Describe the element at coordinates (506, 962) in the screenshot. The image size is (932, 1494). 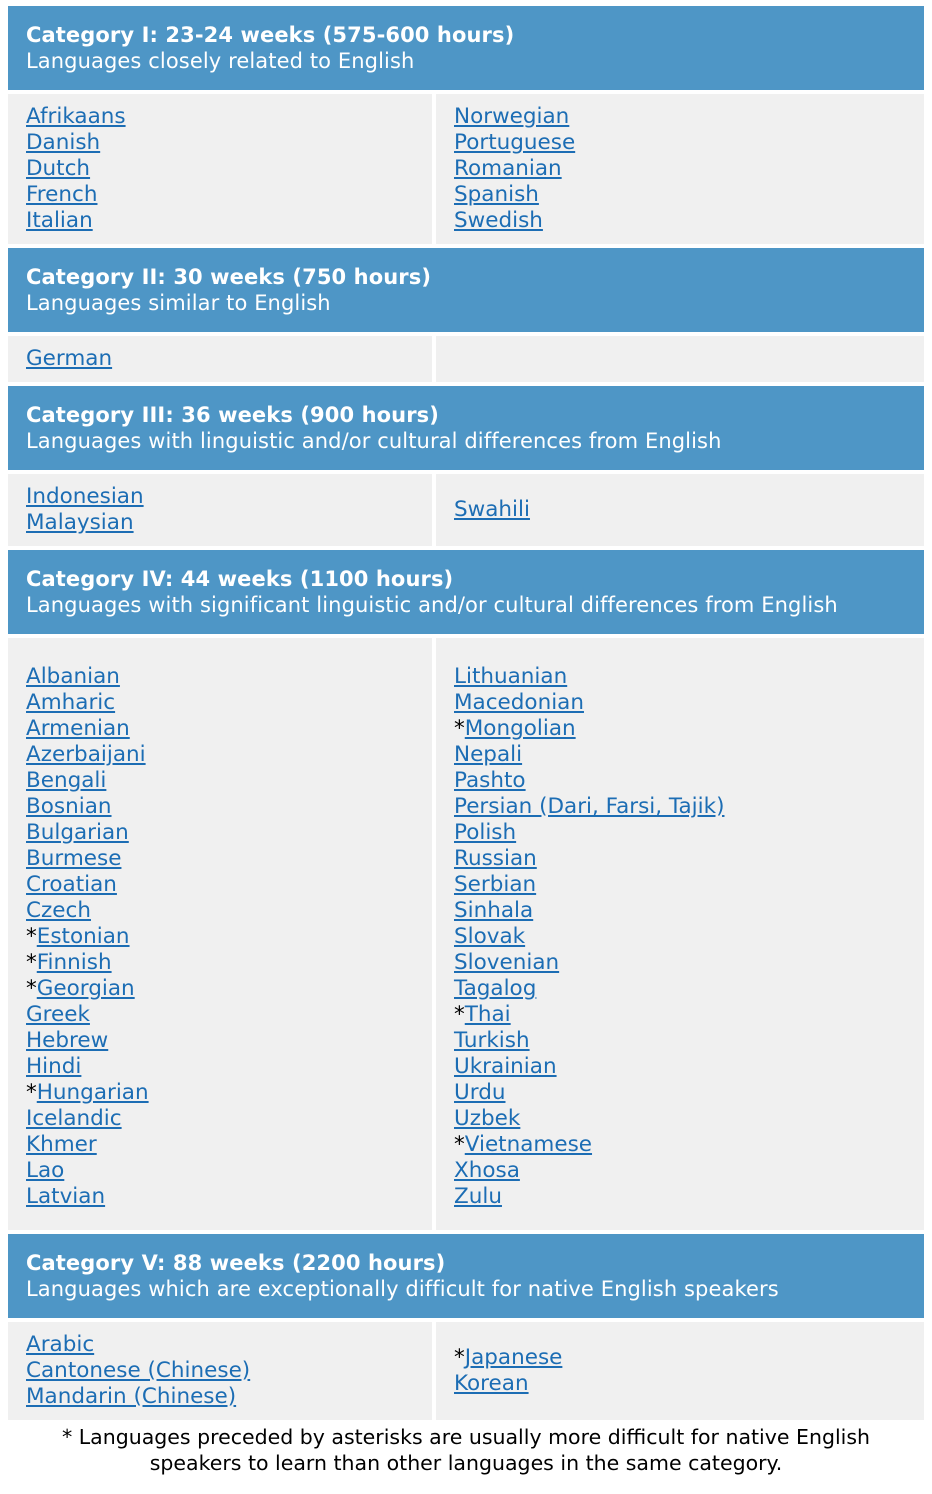
I see `language-link: Slovenian` at that location.